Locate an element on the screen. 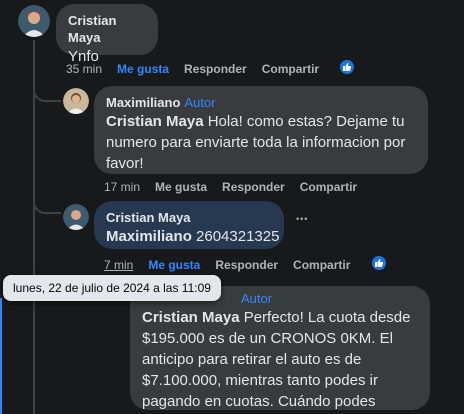 The width and height of the screenshot is (464, 414). mention-link: Maximiliano is located at coordinates (149, 236).